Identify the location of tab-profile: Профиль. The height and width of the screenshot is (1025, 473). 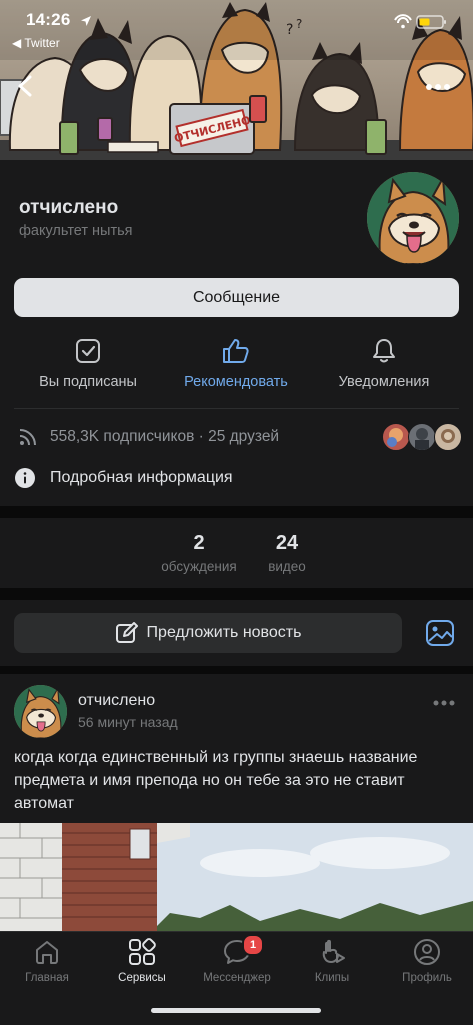
(426, 960).